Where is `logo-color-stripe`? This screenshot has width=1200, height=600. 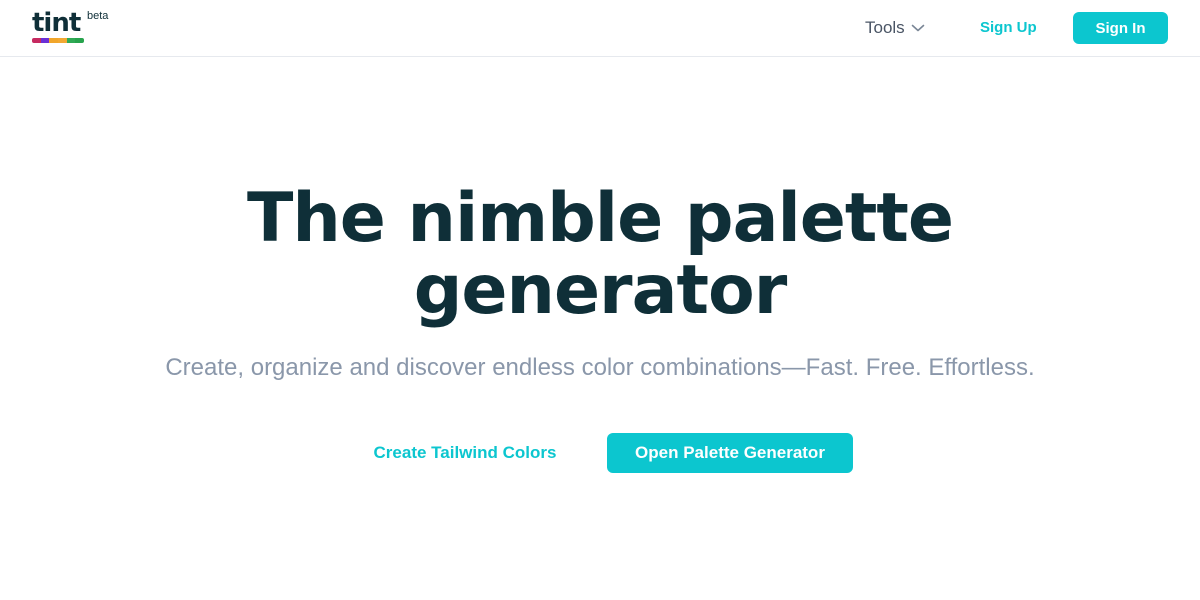
logo-color-stripe is located at coordinates (58, 40).